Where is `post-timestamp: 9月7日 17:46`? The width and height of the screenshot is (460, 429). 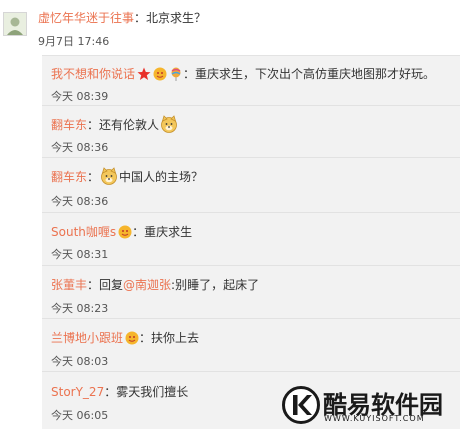 post-timestamp: 9月7日 17:46 is located at coordinates (74, 41).